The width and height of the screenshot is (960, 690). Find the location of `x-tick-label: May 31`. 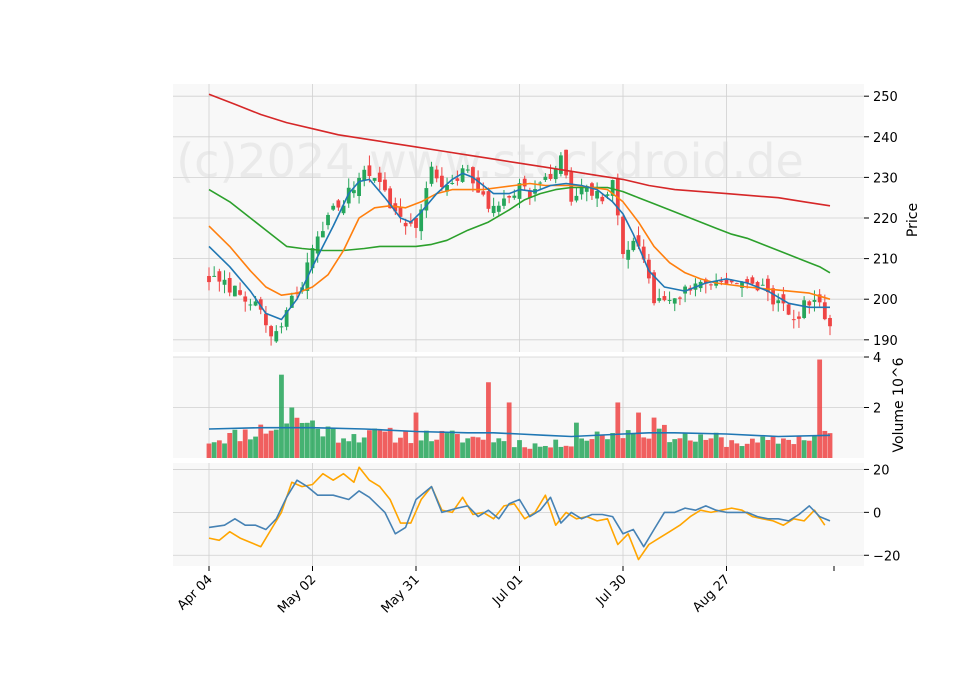

x-tick-label: May 31 is located at coordinates (401, 594).